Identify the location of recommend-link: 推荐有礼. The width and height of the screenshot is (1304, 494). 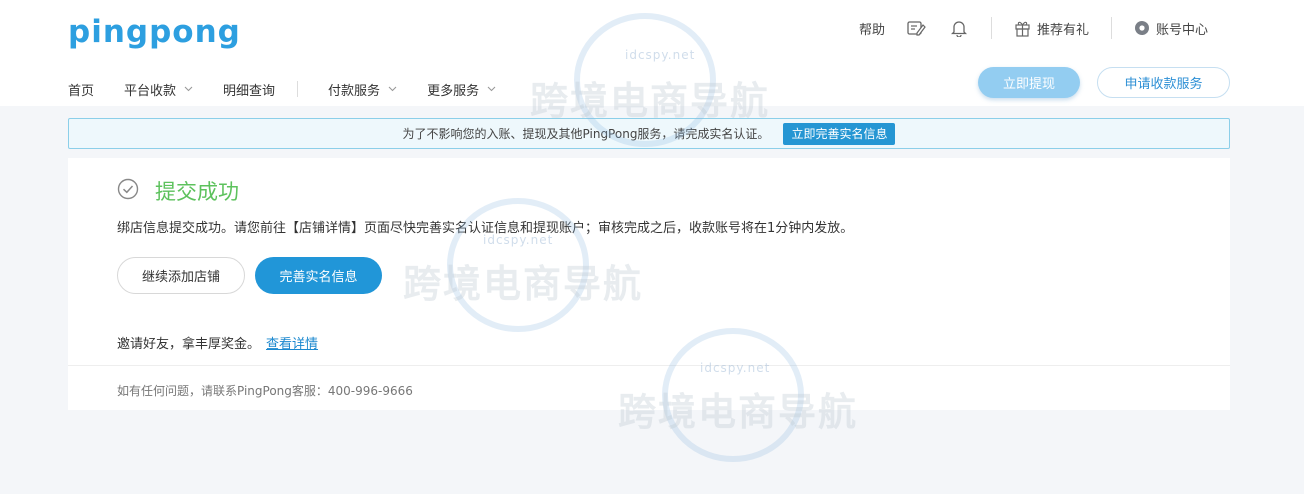
(1051, 28).